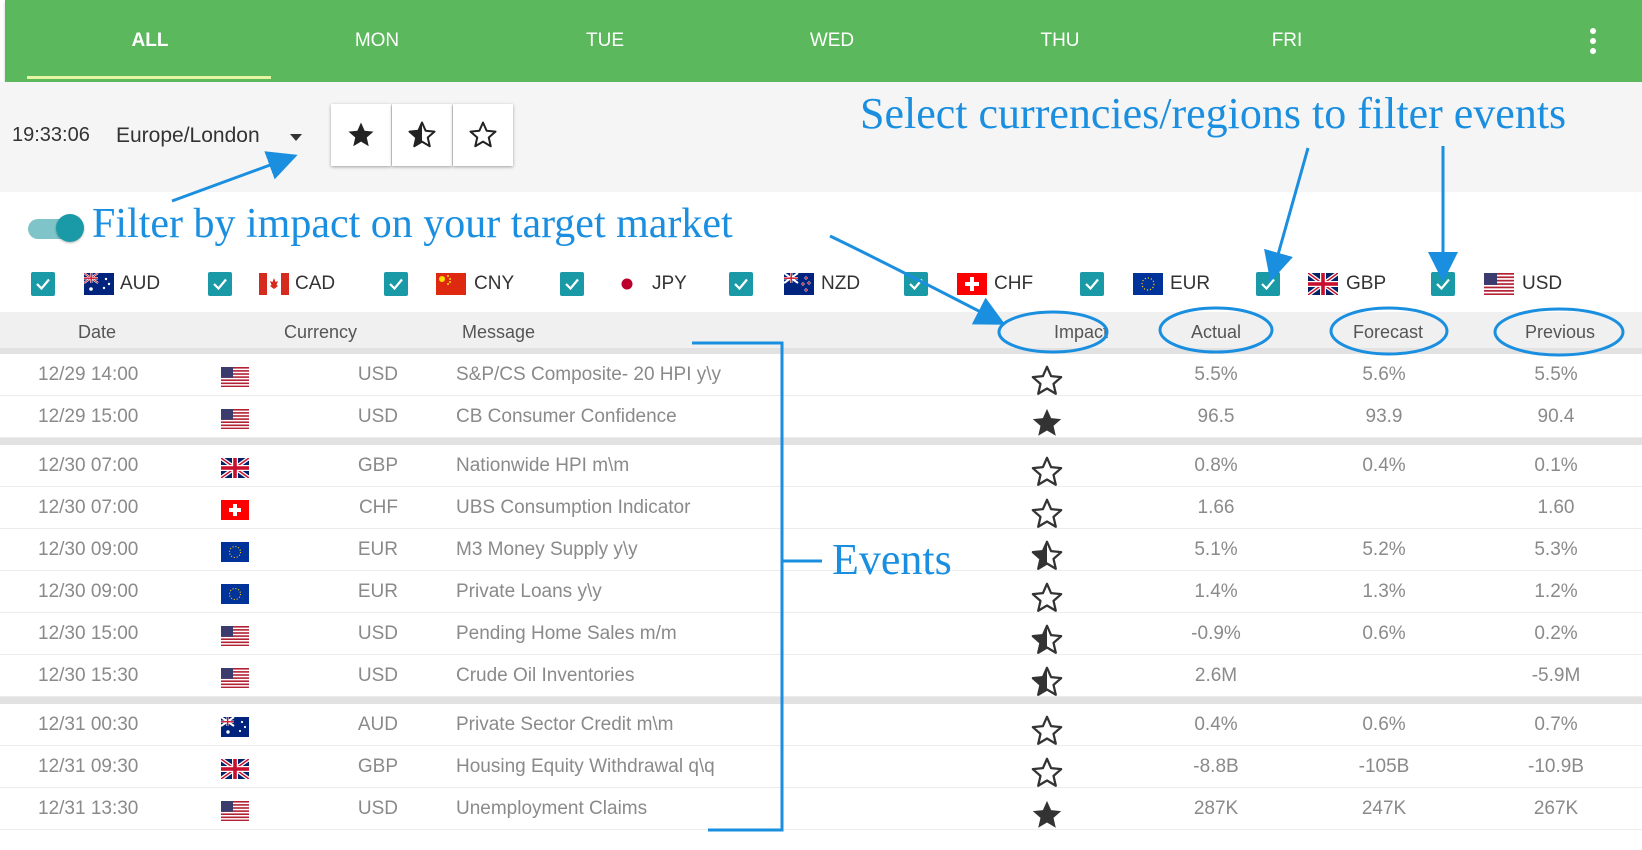 This screenshot has height=850, width=1642. I want to click on event-forecast: 247K, so click(1384, 808).